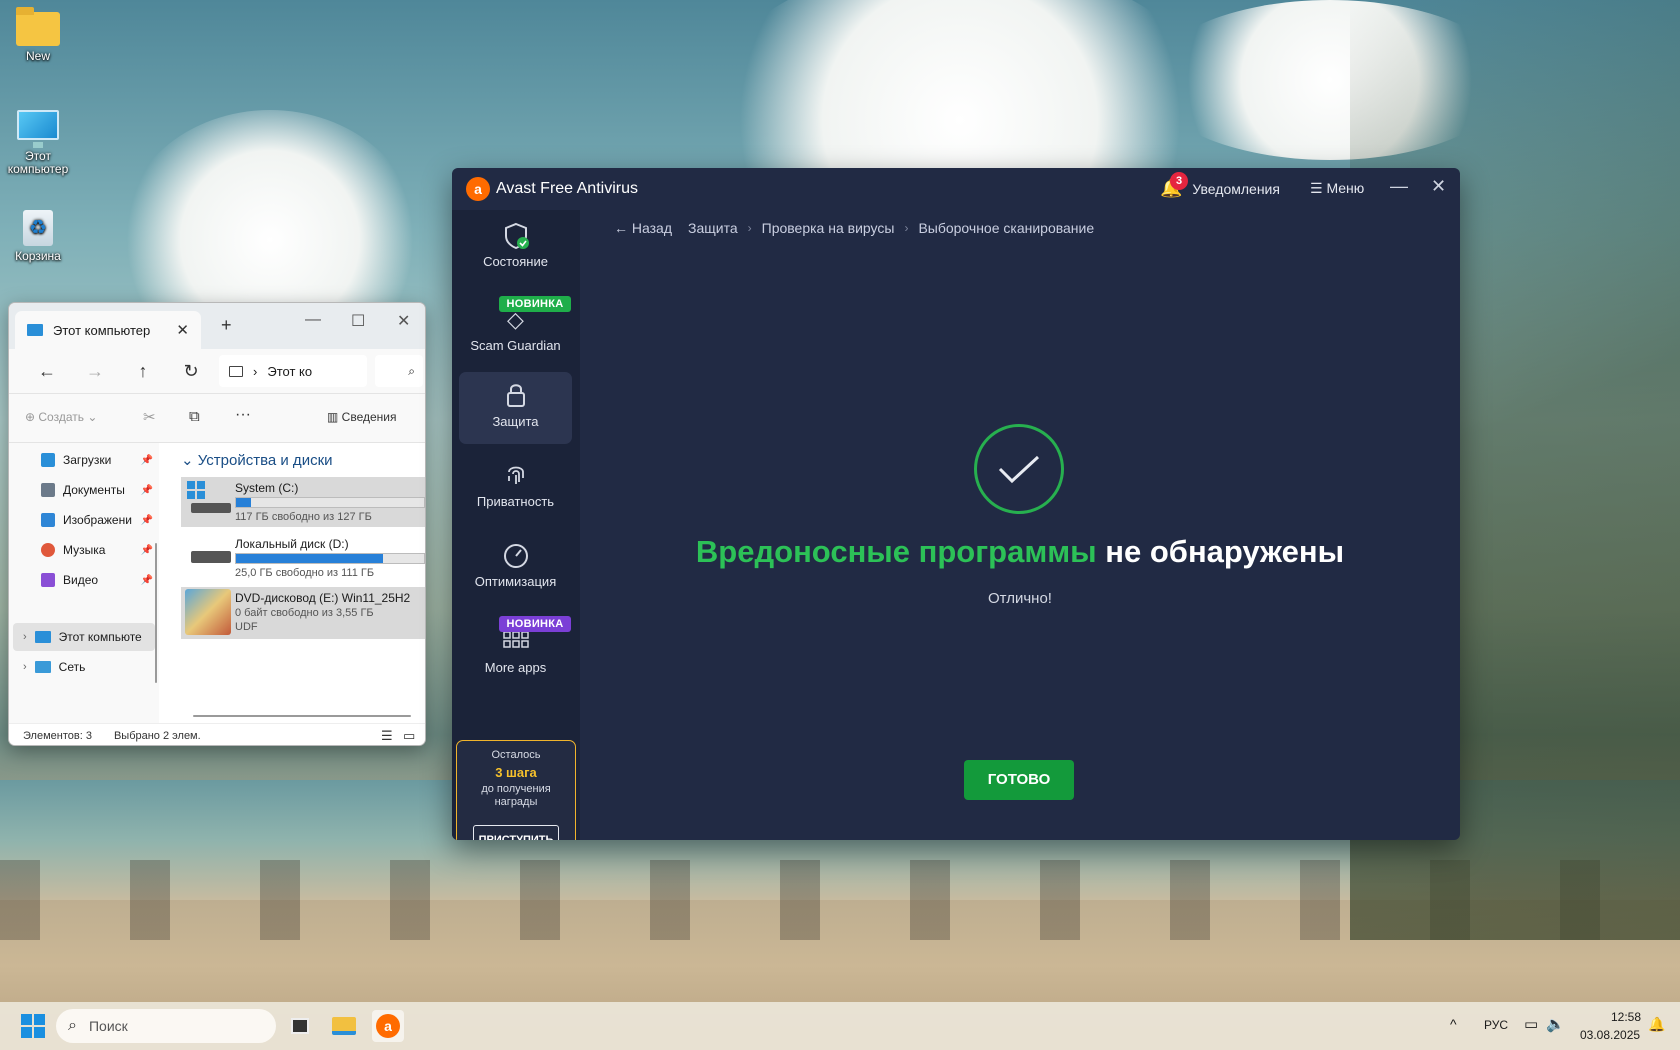 The width and height of the screenshot is (1680, 1050). I want to click on notifications-button: 🔔 3 Уведомления, so click(1220, 185).